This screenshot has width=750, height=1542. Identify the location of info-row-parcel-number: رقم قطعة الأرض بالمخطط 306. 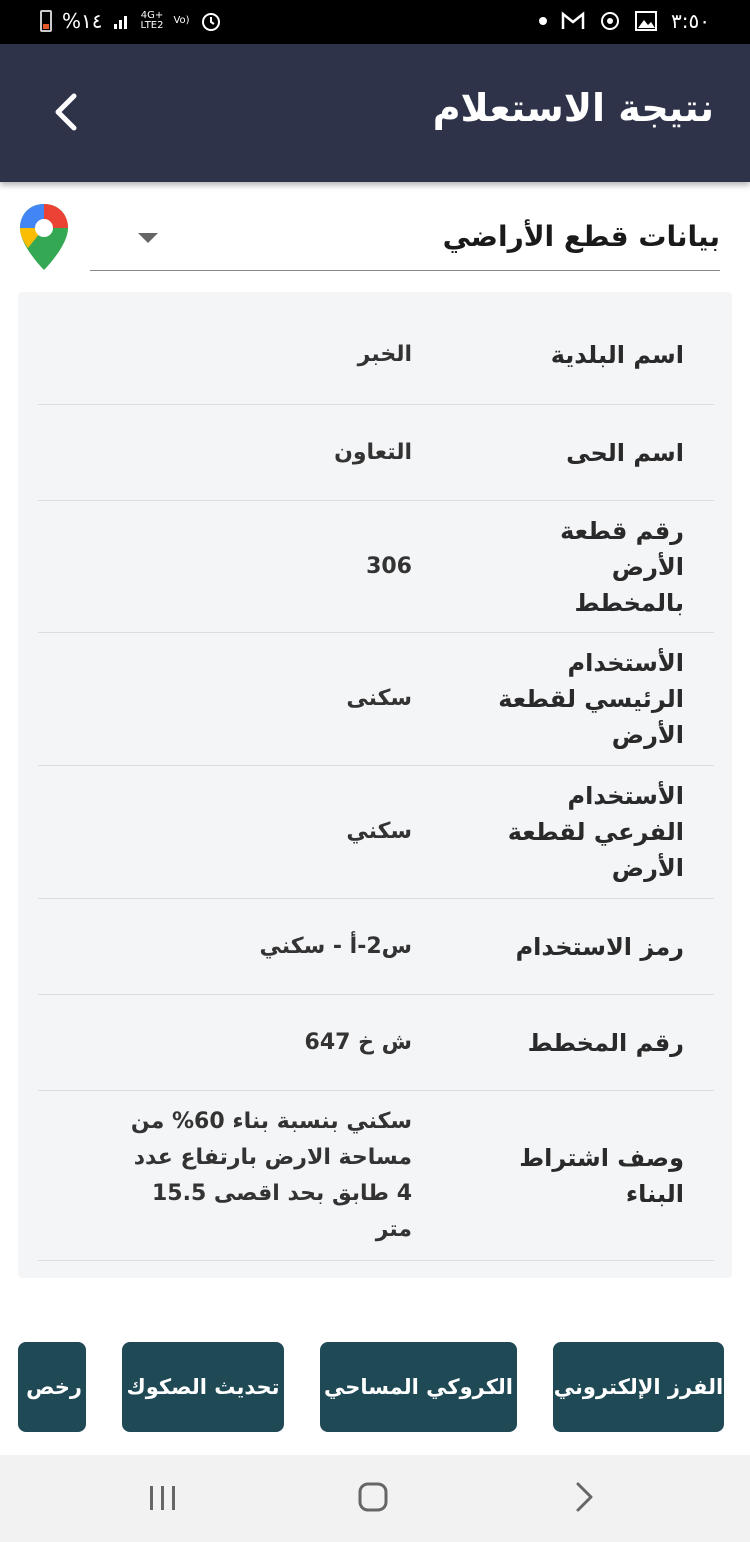
(376, 567).